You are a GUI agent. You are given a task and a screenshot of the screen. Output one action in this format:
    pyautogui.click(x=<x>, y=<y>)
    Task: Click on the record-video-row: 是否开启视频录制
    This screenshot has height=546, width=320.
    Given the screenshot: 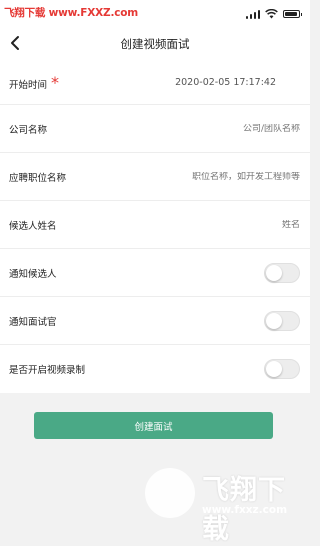 What is the action you would take?
    pyautogui.click(x=155, y=369)
    